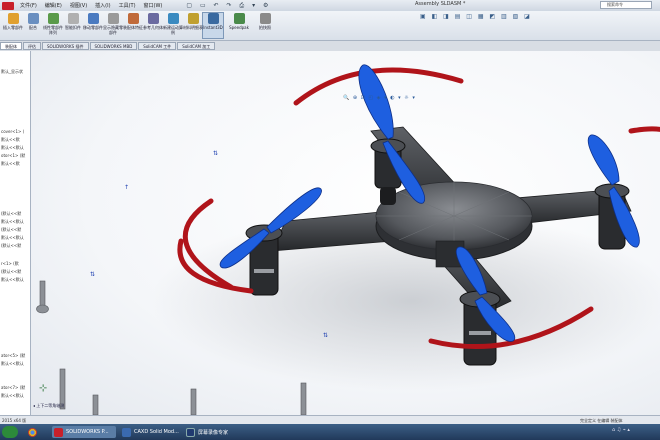  Describe the element at coordinates (32, 46) in the screenshot. I see `tab-evaluate: 评估` at that location.